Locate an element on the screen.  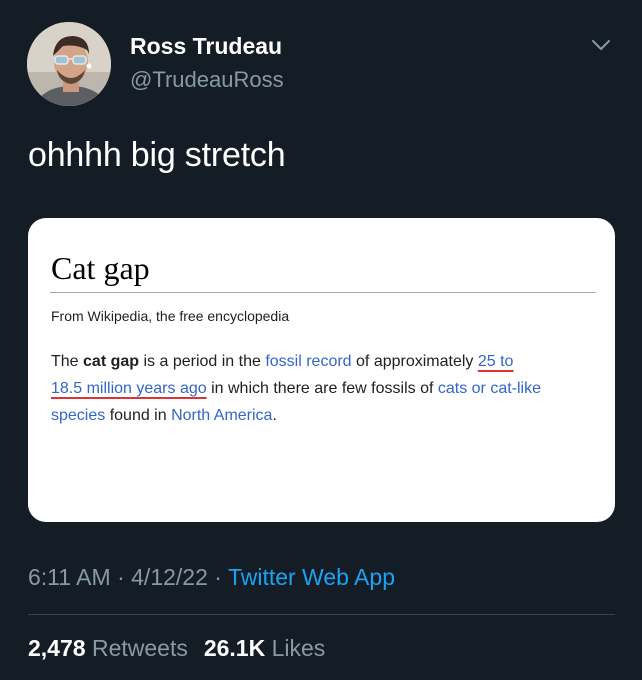
link-date-range-end: 18.5 million years ago is located at coordinates (129, 388).